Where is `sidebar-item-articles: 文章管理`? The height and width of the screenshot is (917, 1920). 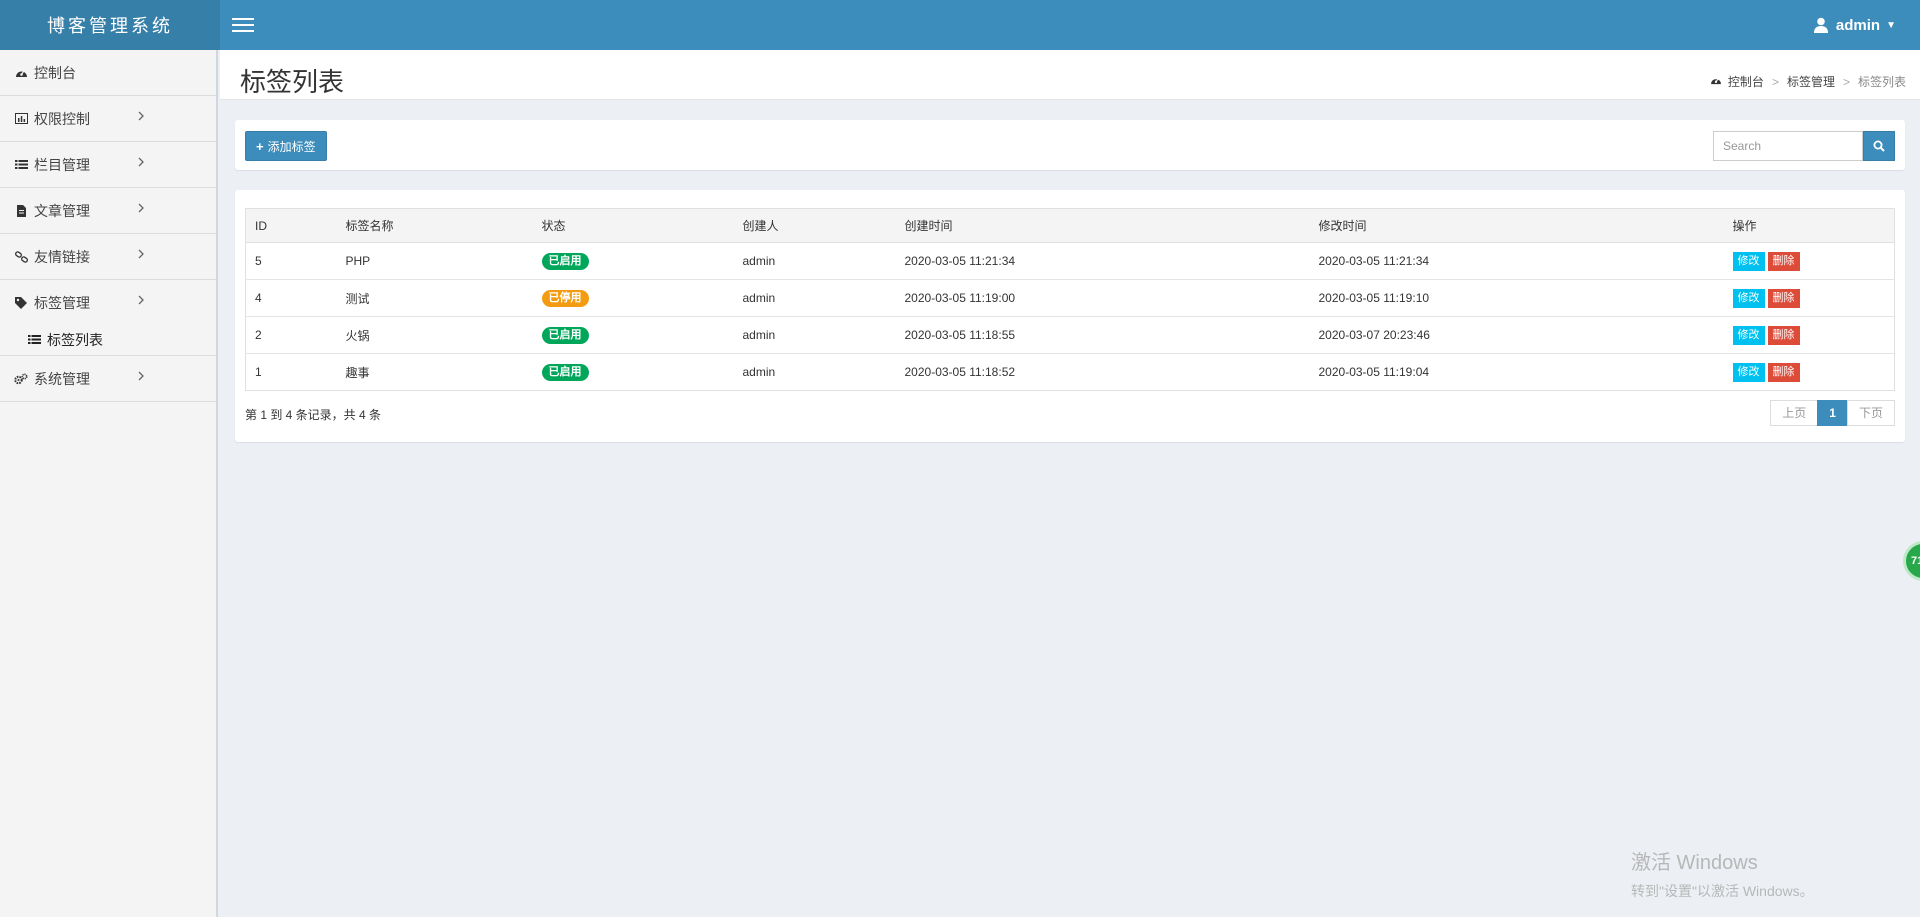 sidebar-item-articles: 文章管理 is located at coordinates (108, 211).